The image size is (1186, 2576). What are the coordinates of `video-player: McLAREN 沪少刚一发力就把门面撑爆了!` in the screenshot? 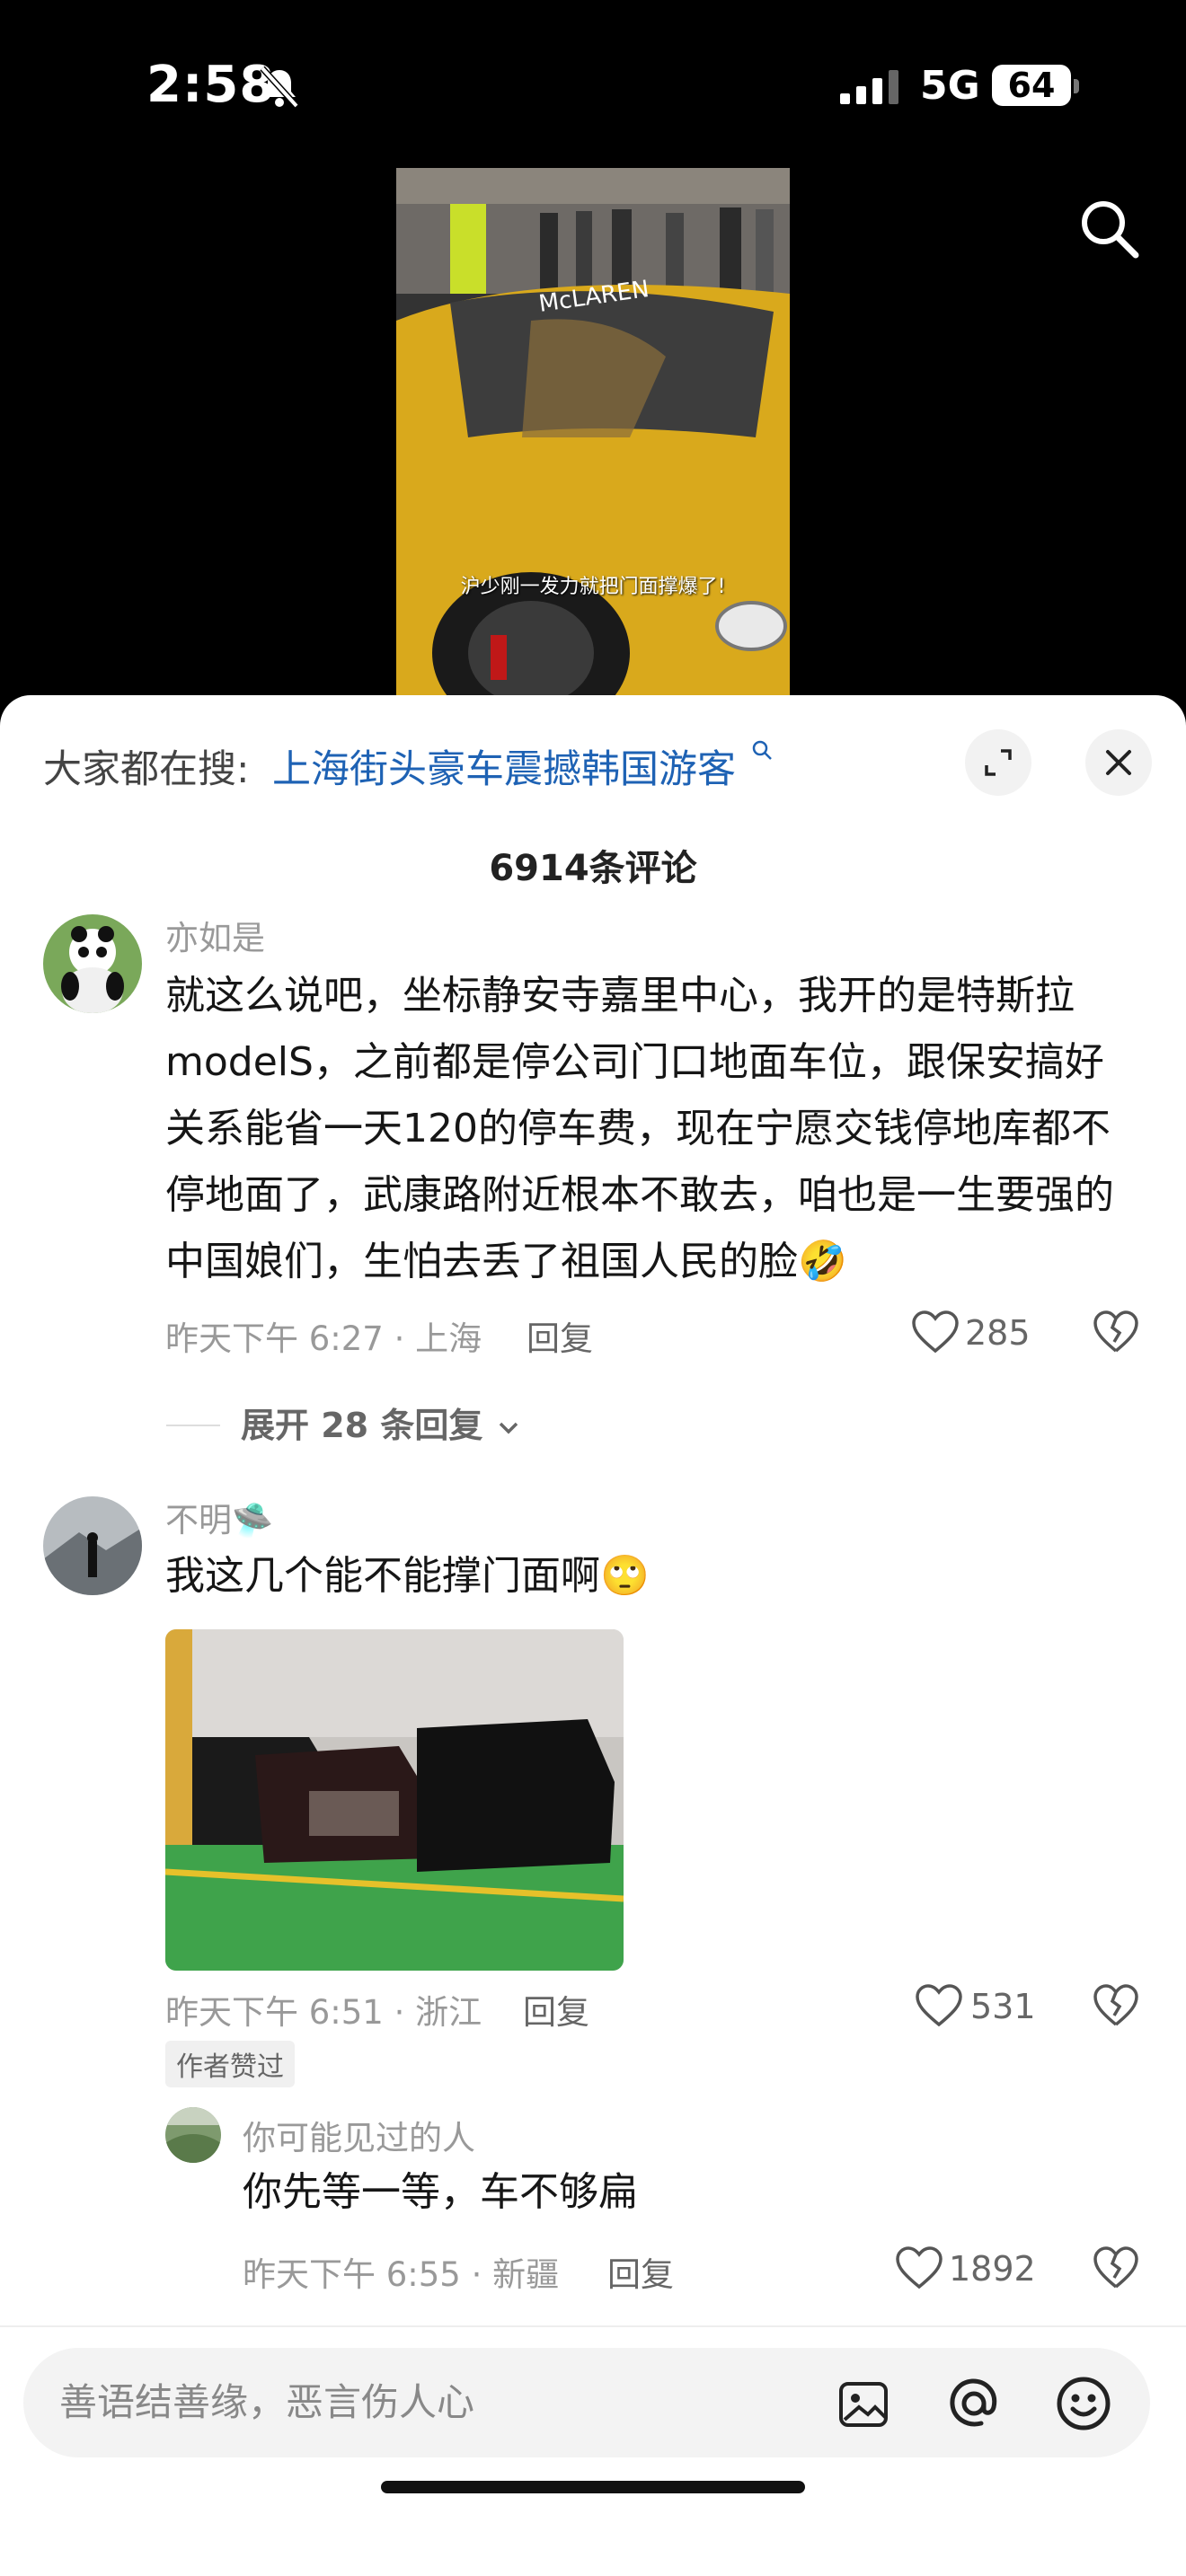 It's located at (593, 433).